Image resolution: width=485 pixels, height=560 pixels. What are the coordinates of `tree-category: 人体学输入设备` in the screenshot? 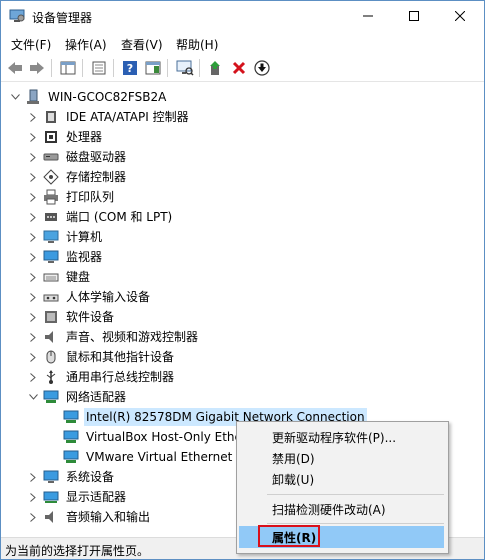 It's located at (89, 297).